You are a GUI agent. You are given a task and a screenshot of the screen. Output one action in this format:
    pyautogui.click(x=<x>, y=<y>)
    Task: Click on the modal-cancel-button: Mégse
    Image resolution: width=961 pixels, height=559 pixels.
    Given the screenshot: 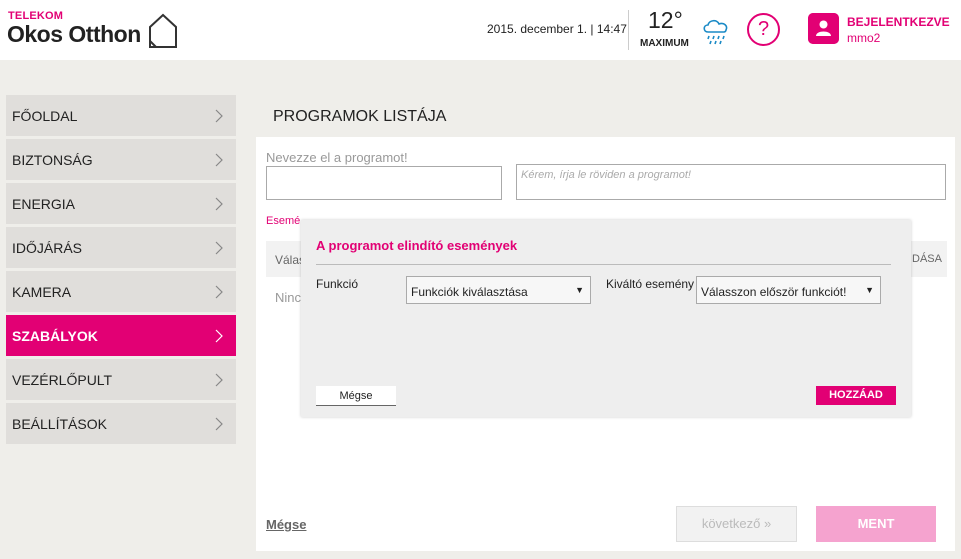 What is the action you would take?
    pyautogui.click(x=356, y=396)
    